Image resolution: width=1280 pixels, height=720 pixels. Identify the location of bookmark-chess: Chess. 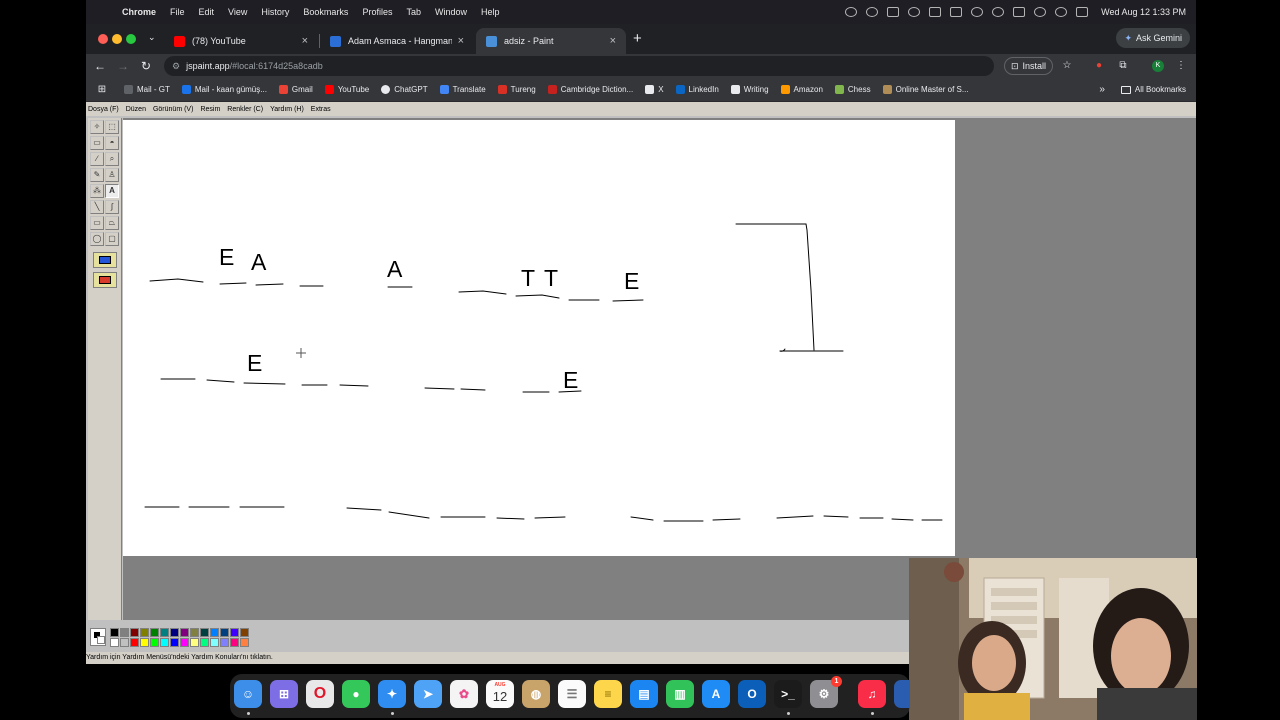
(852, 89).